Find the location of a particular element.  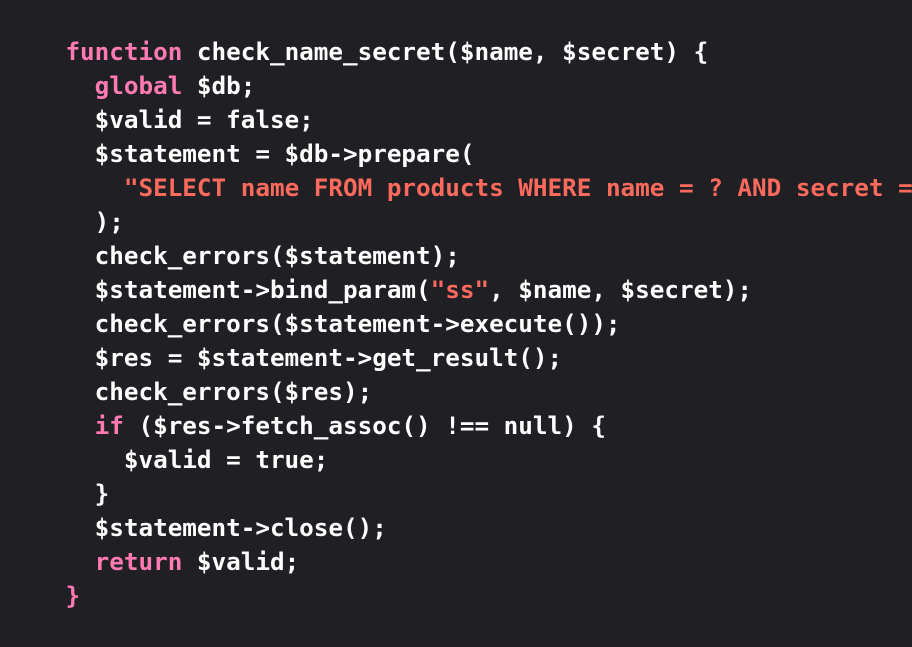

keyword-token: if is located at coordinates (109, 425).